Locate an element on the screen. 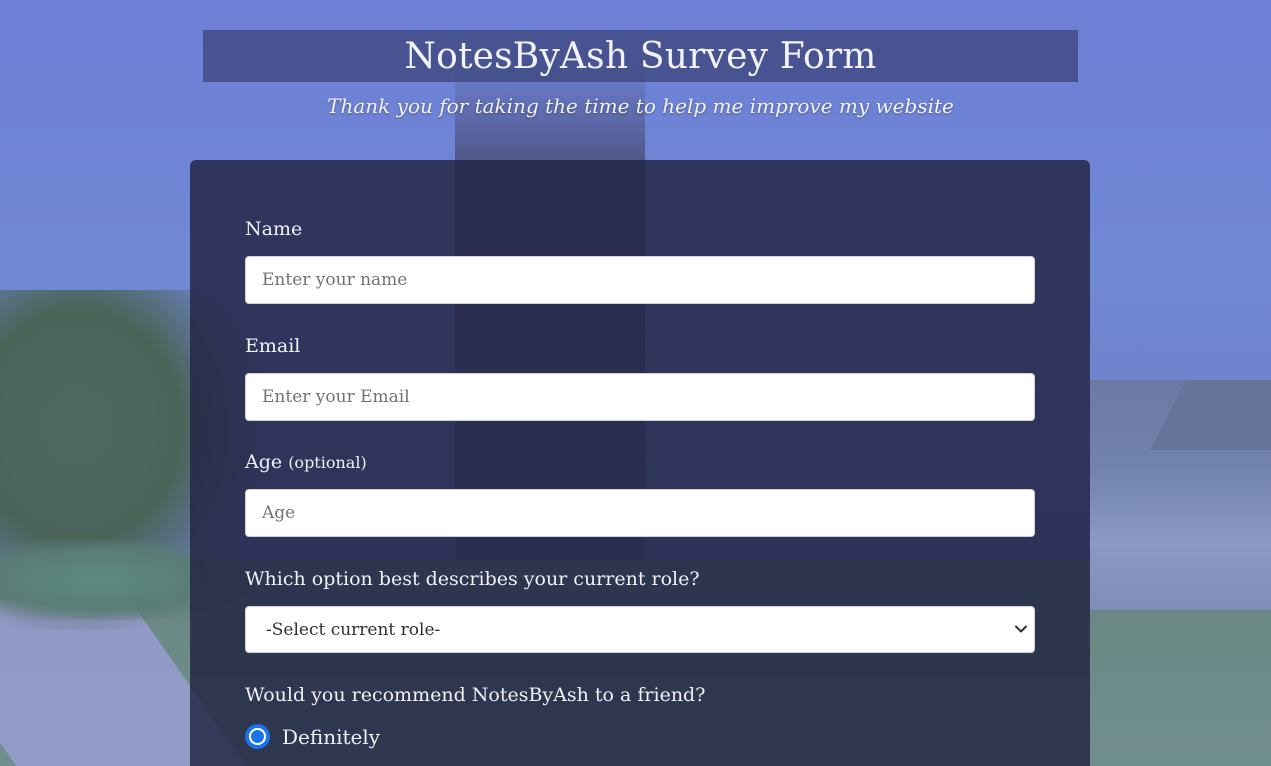  role-select: -Select current role- is located at coordinates (640, 629).